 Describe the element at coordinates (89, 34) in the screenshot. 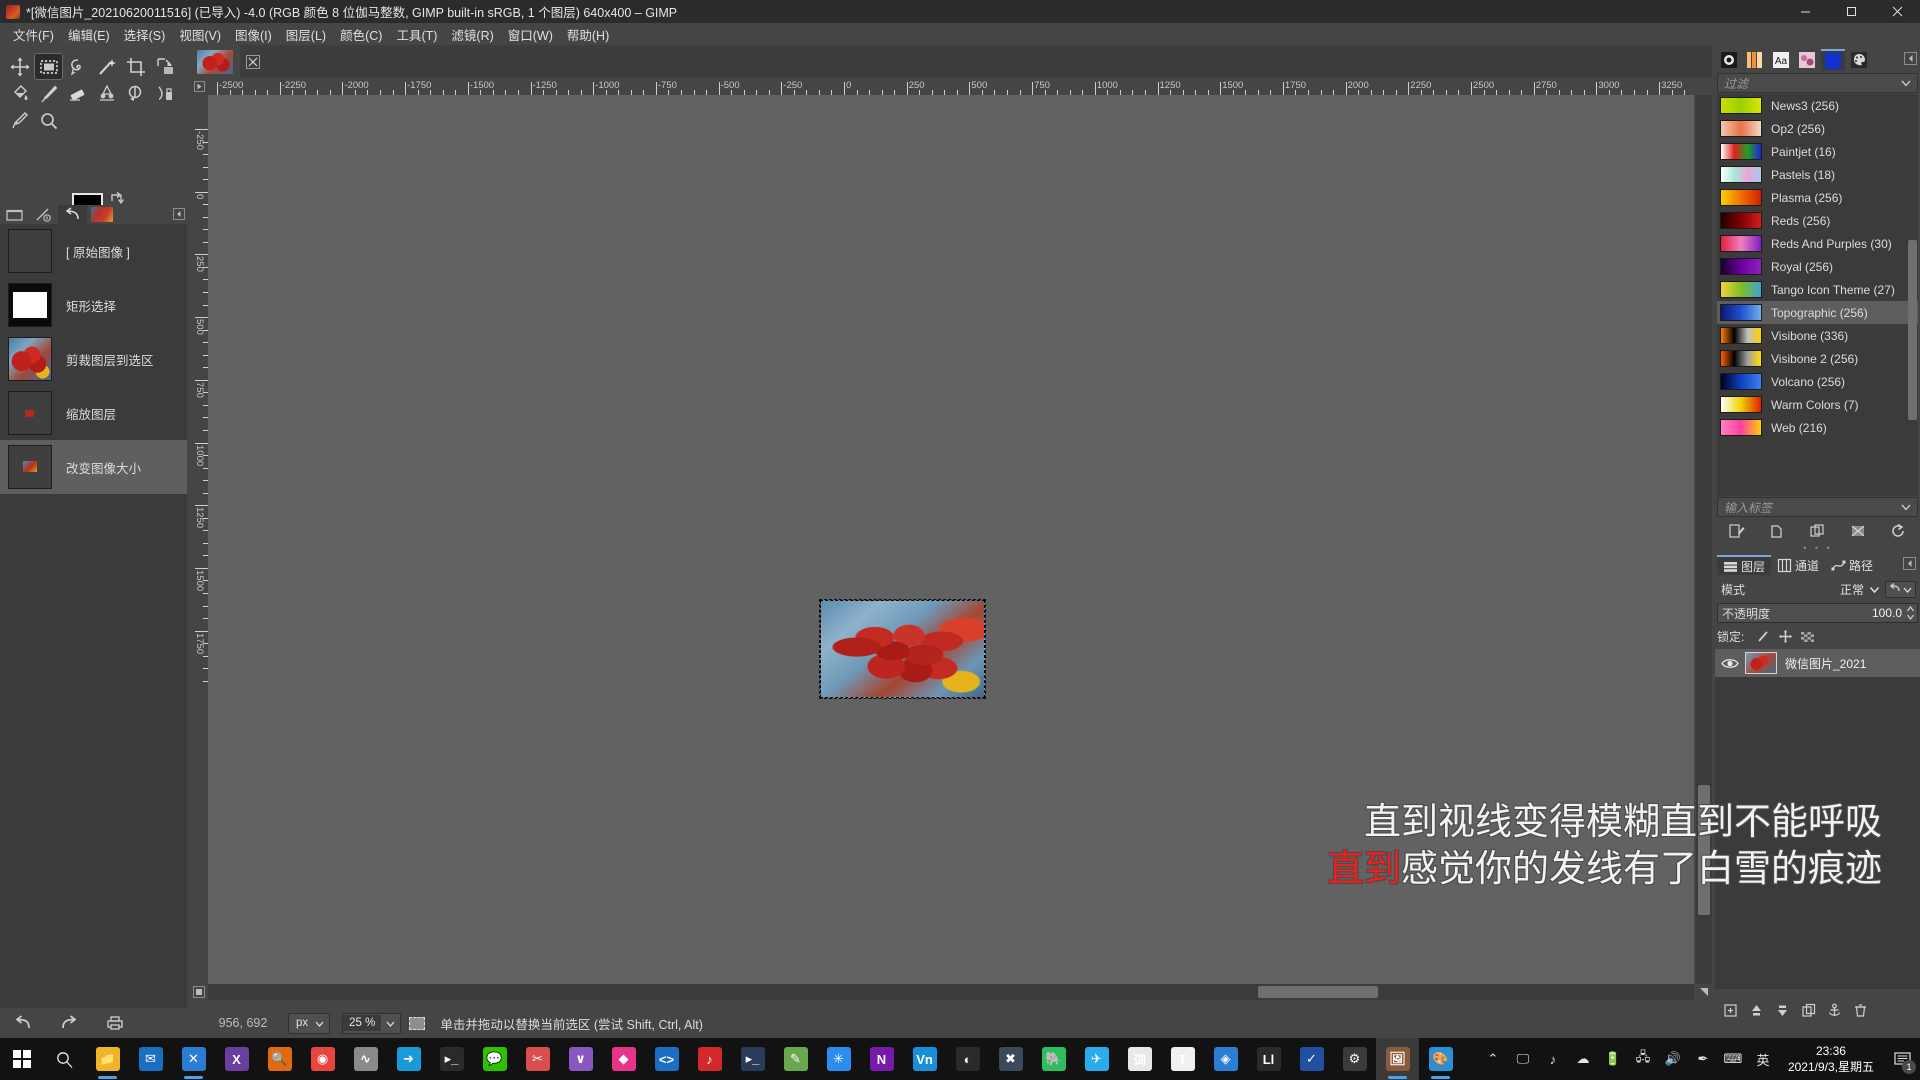

I see `menu-edit: 编辑(E)` at that location.